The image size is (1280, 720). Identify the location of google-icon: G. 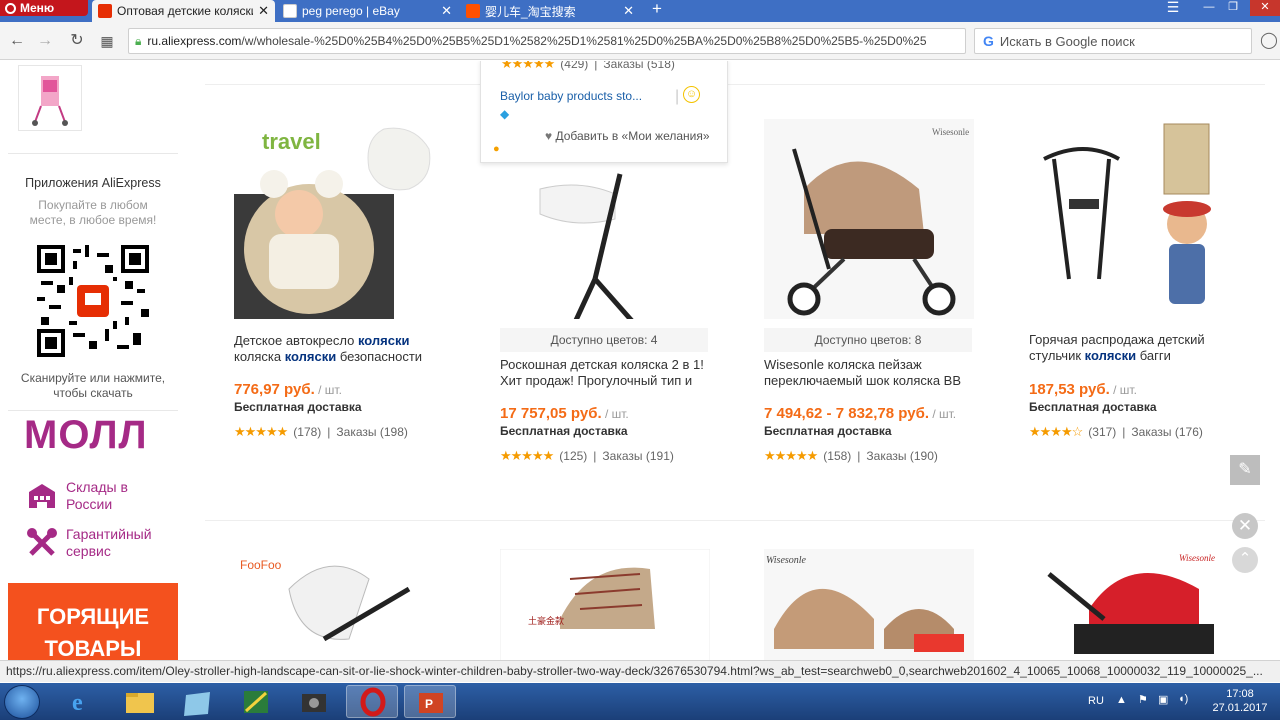
(988, 41).